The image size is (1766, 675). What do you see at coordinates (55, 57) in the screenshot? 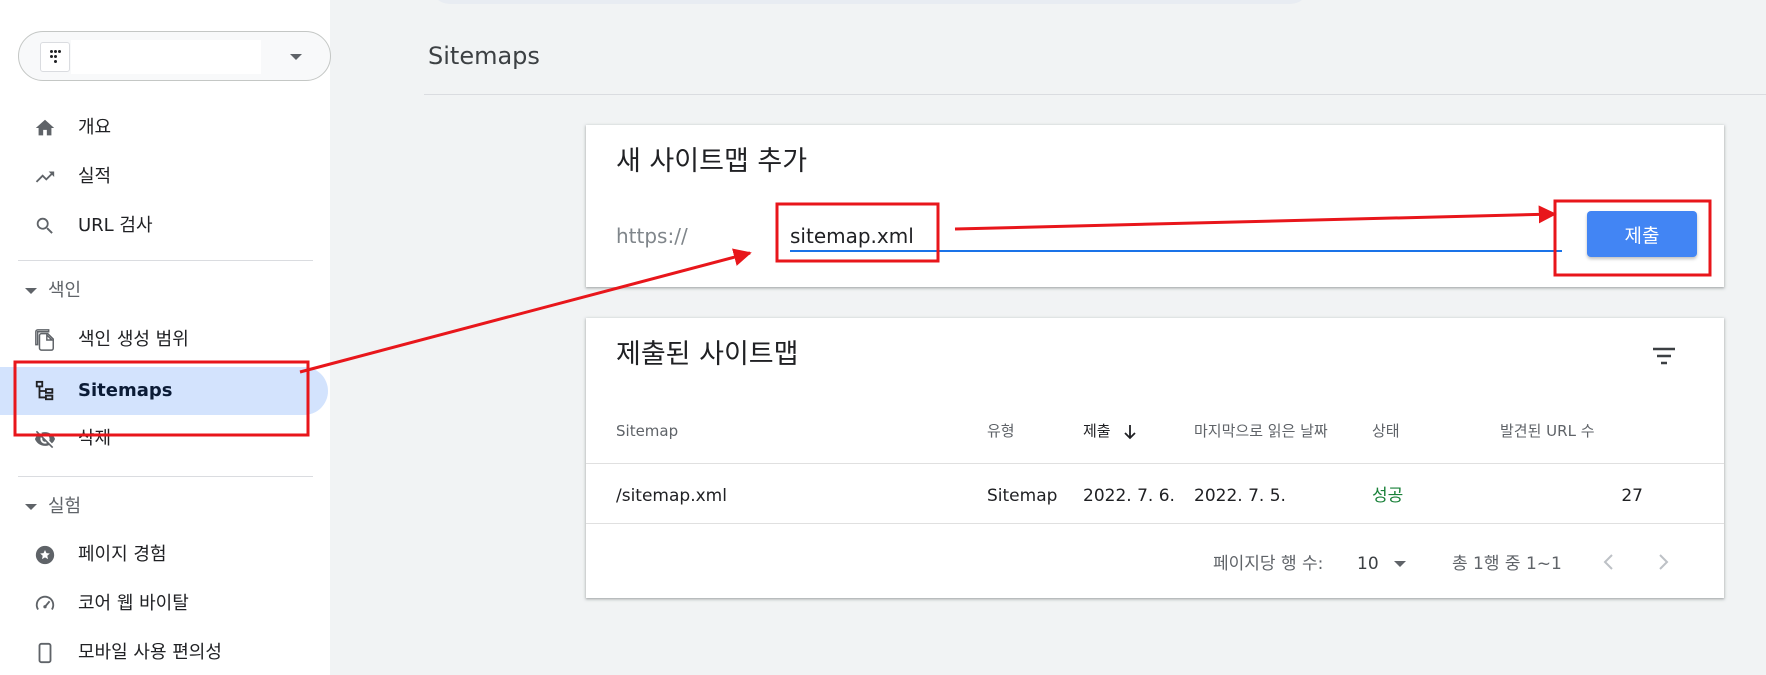
I see `site-logo` at bounding box center [55, 57].